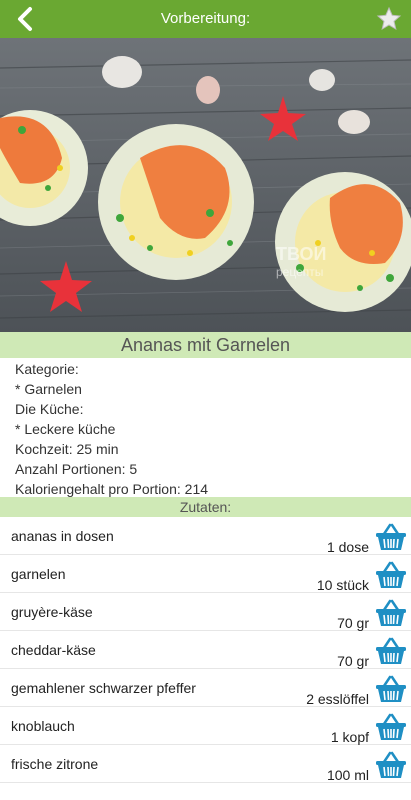  What do you see at coordinates (205, 726) in the screenshot?
I see `ingredient-row: knoblauch 1 kopf` at bounding box center [205, 726].